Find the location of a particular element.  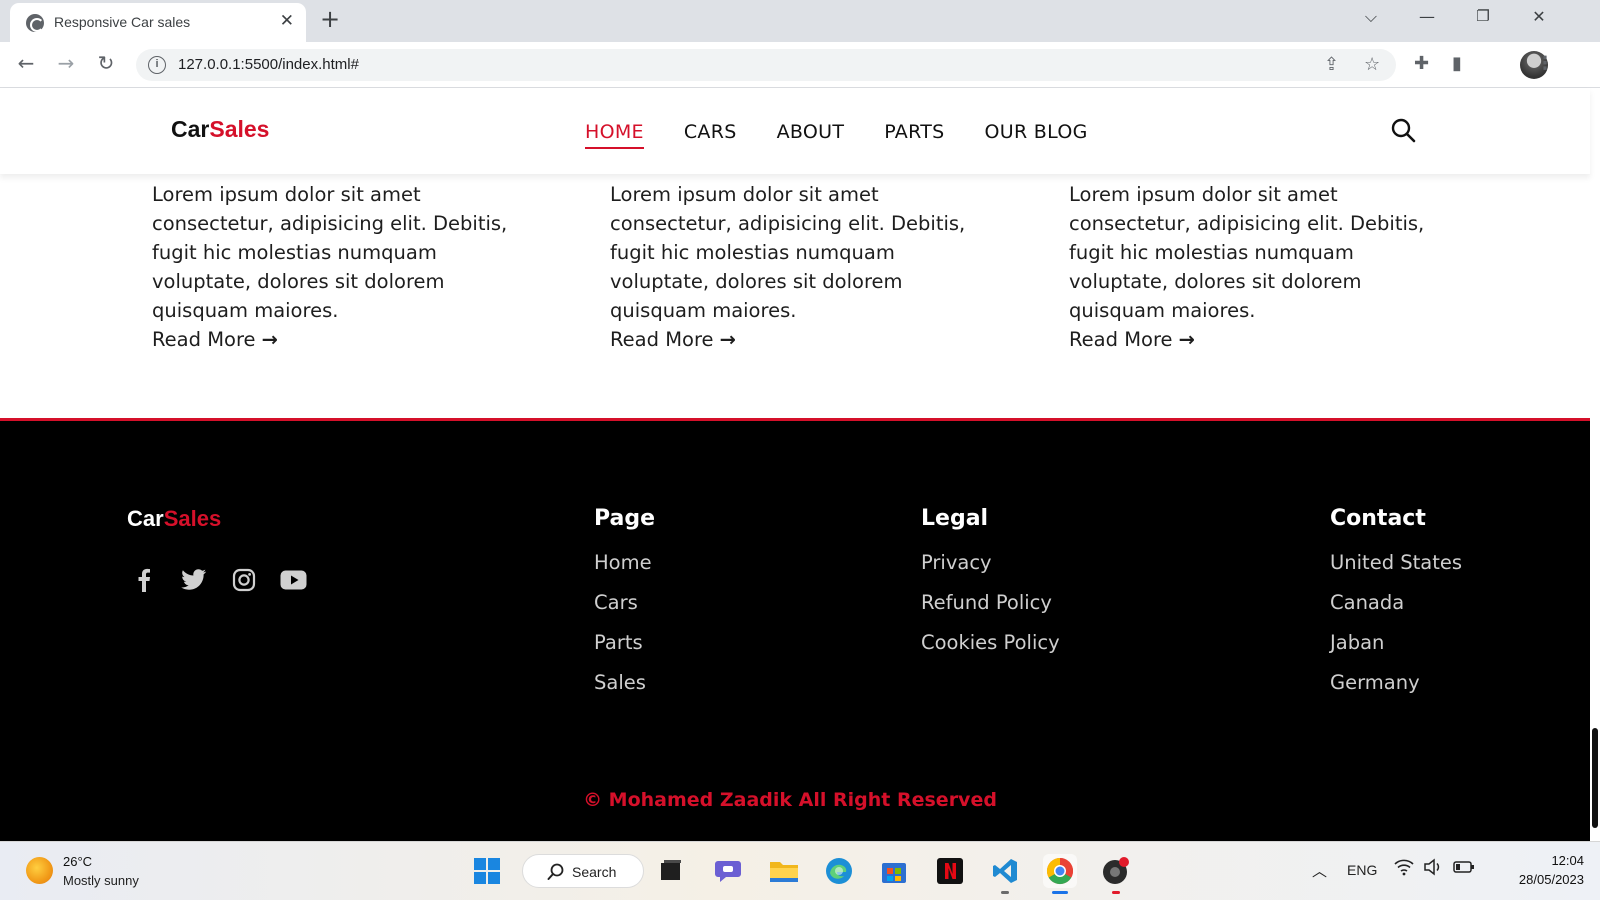

recorder-app-icon is located at coordinates (1116, 874).